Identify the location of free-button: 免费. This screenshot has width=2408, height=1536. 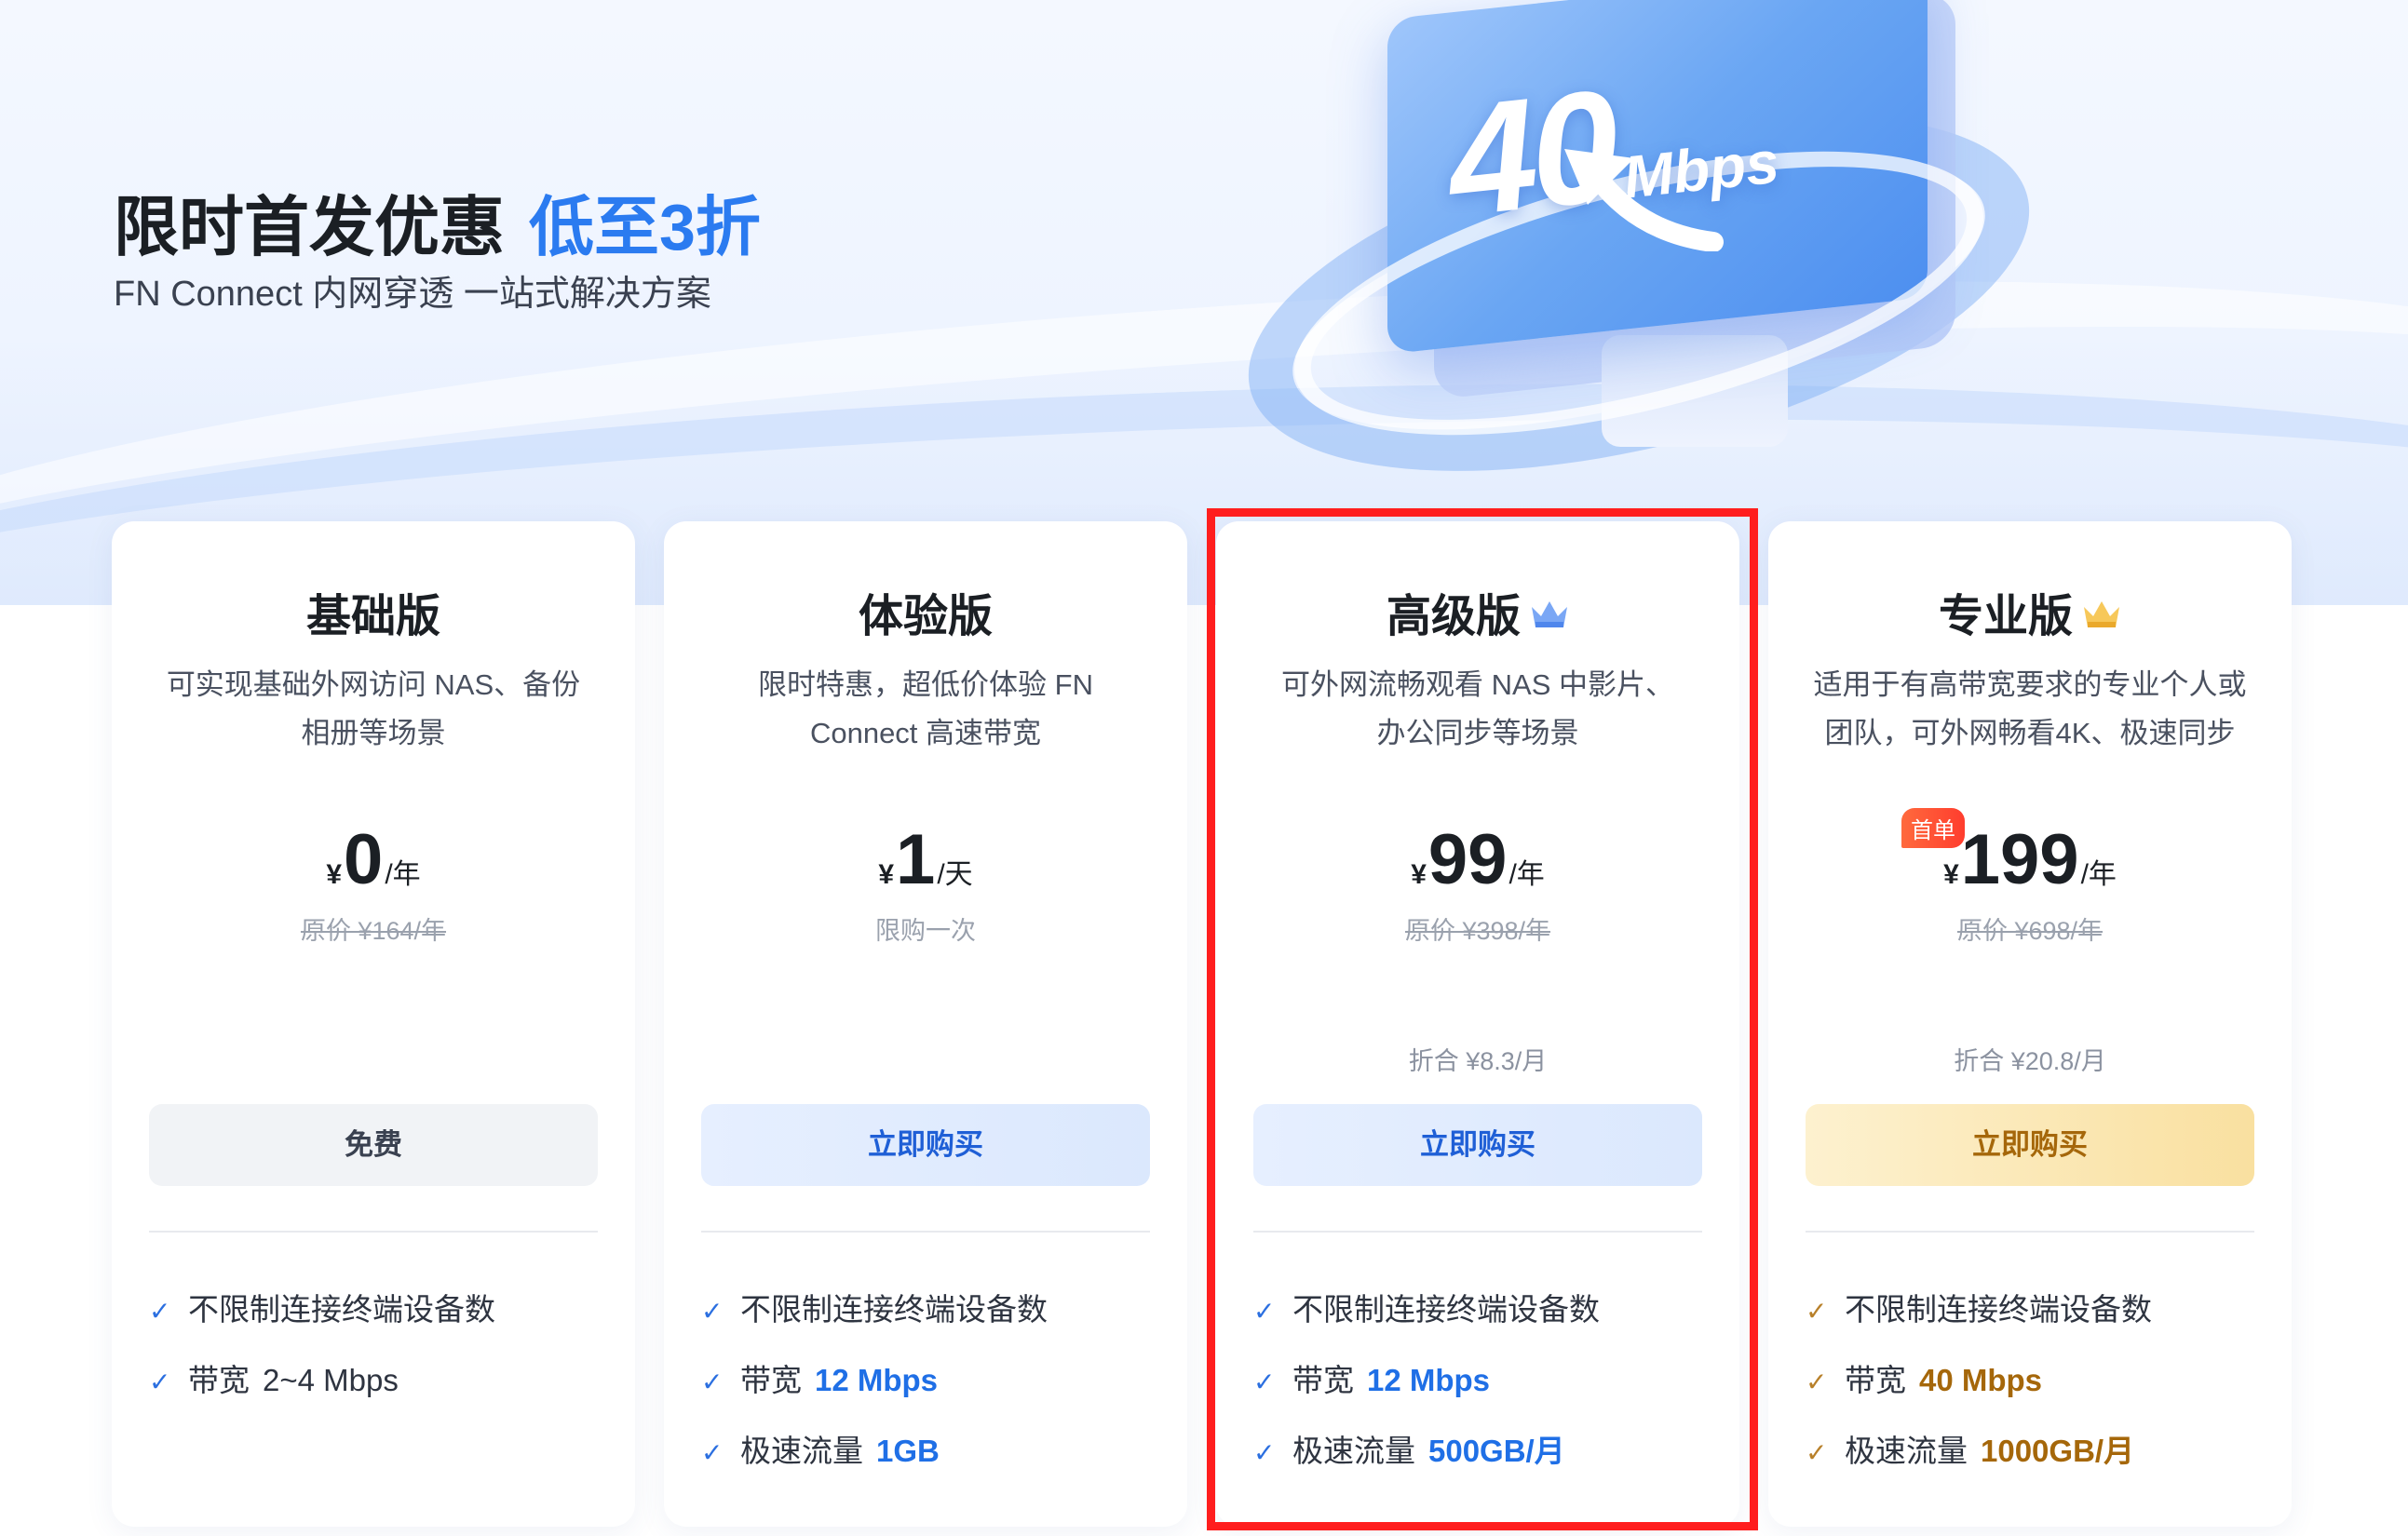
(373, 1145).